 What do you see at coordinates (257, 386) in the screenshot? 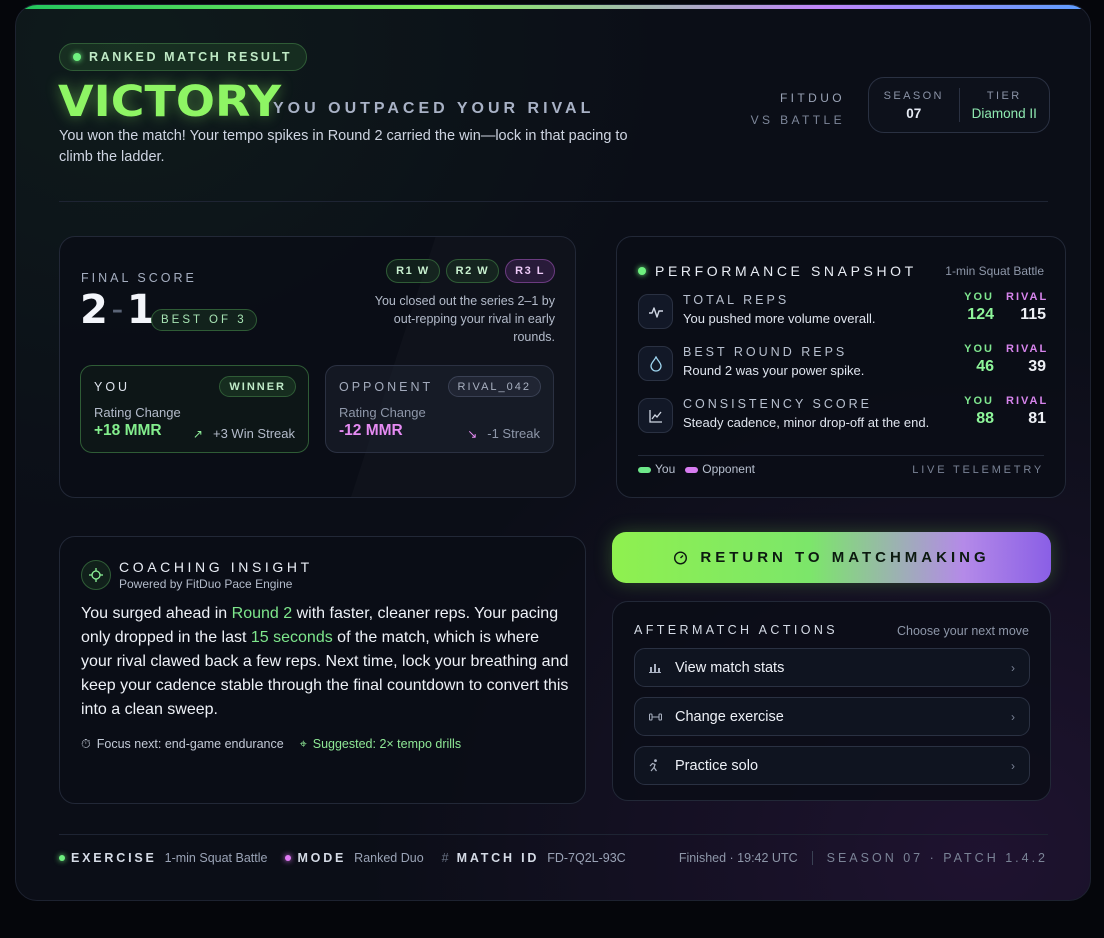
I see `winner-badge: WINNER` at bounding box center [257, 386].